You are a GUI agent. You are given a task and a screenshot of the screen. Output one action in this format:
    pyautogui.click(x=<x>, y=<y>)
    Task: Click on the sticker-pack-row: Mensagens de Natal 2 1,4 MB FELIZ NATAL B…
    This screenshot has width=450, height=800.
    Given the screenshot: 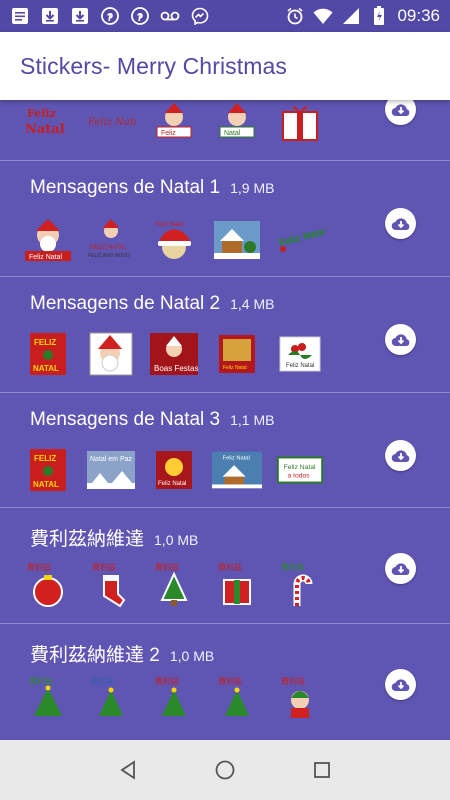 What is the action you would take?
    pyautogui.click(x=225, y=335)
    